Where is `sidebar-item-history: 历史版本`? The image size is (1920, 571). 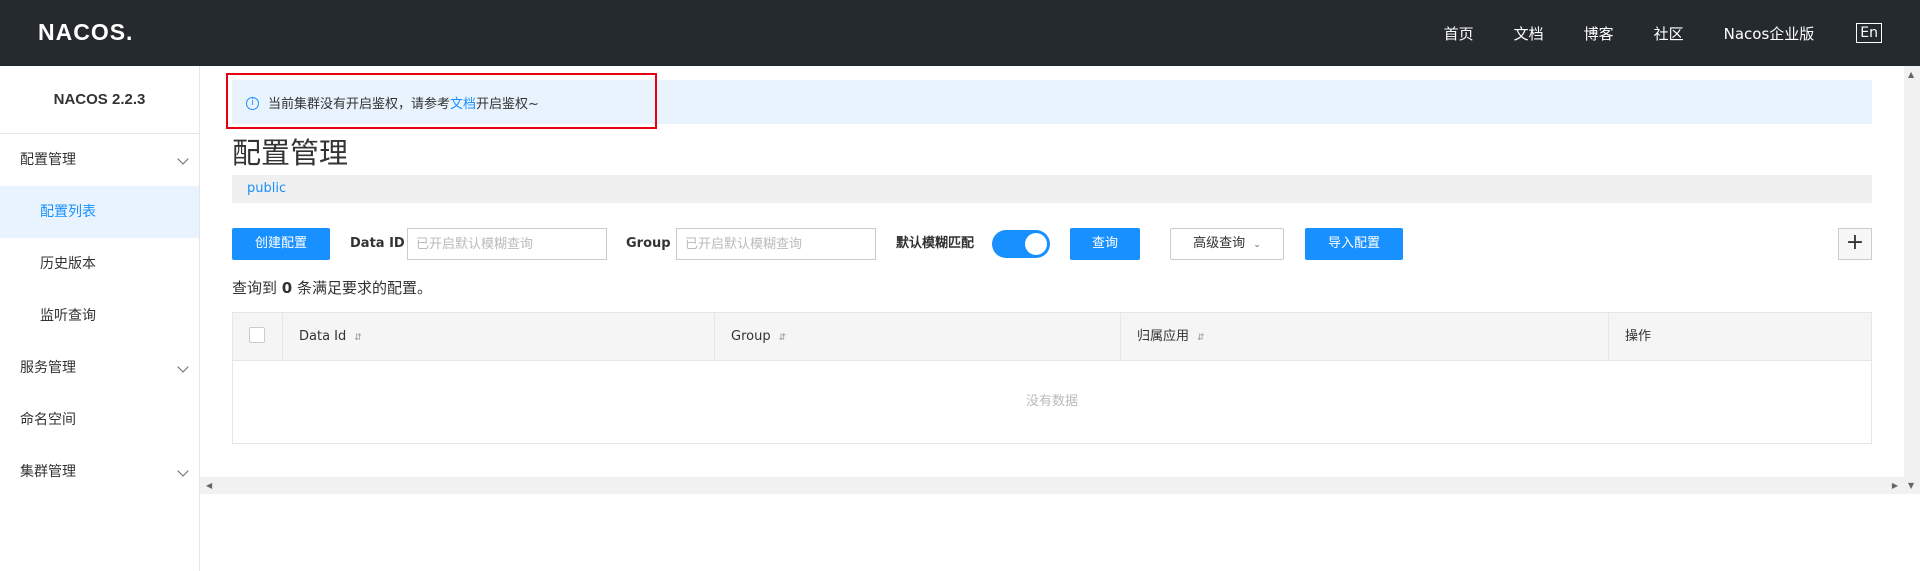
sidebar-item-history: 历史版本 is located at coordinates (99, 264).